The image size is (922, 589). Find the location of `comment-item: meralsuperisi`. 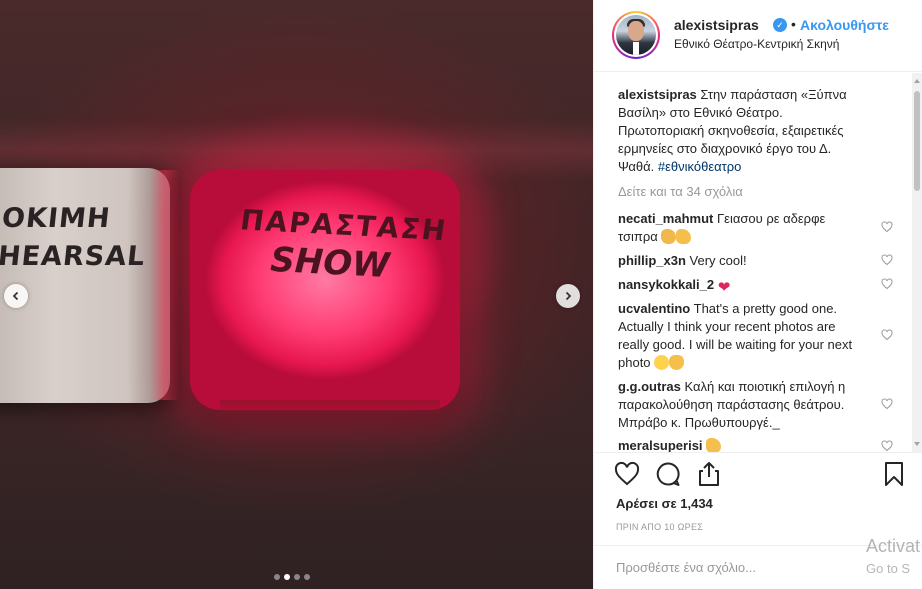

comment-item: meralsuperisi is located at coordinates (740, 445).